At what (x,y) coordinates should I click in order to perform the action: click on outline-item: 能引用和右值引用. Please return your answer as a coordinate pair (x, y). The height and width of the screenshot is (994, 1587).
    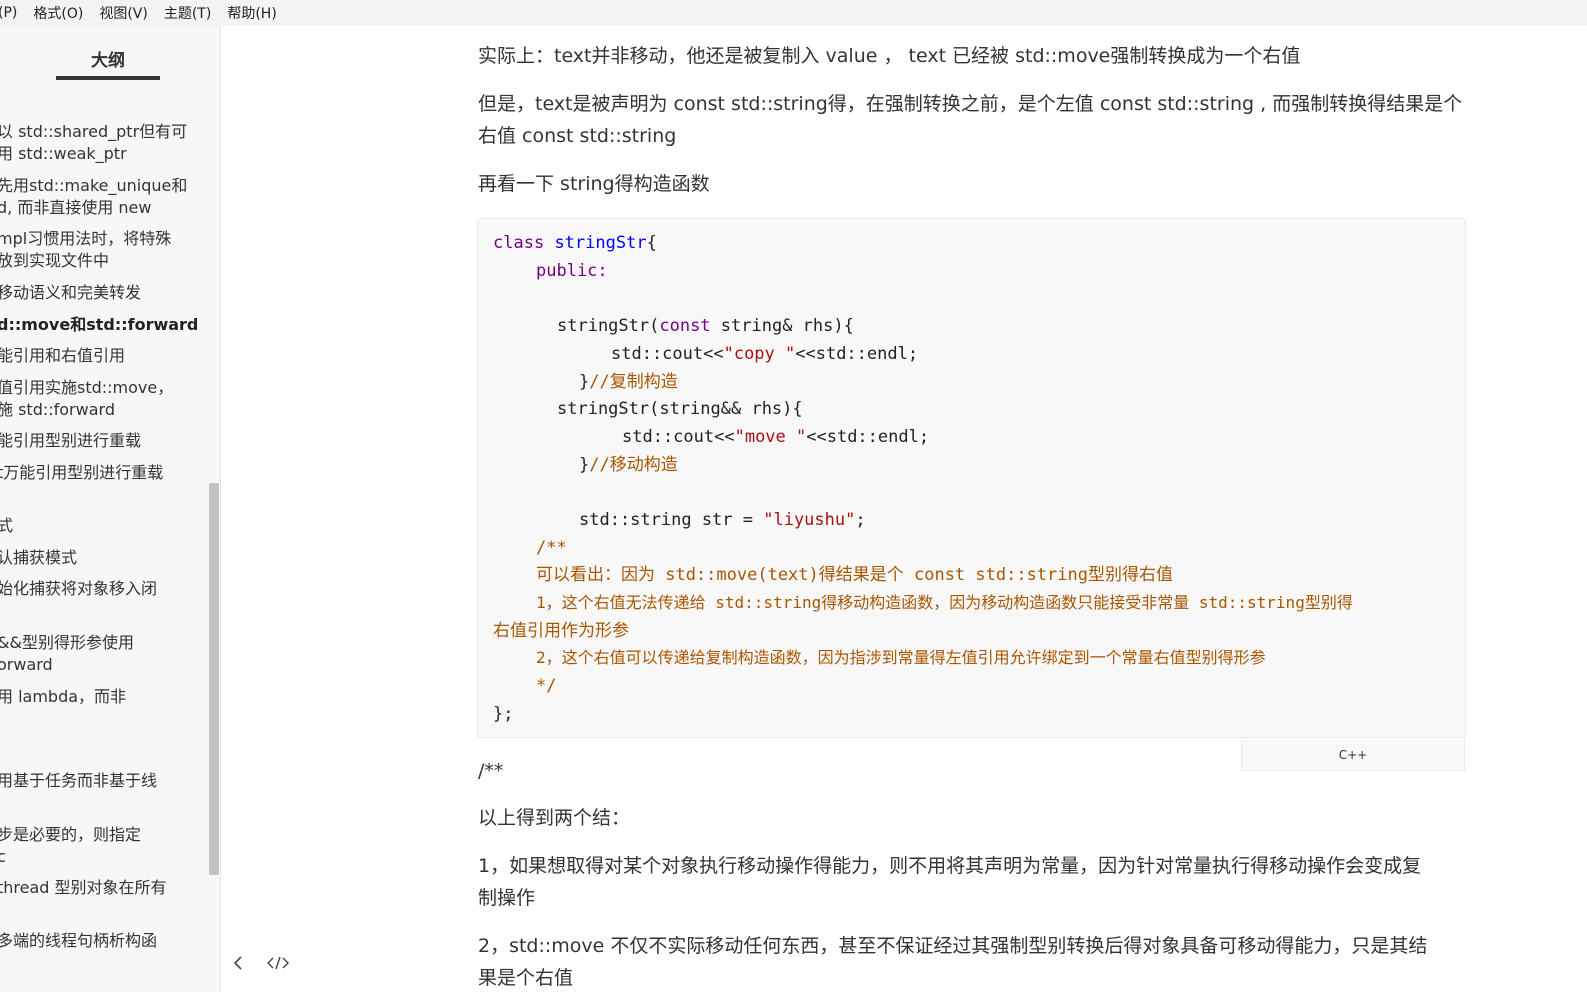
    Looking at the image, I should click on (104, 356).